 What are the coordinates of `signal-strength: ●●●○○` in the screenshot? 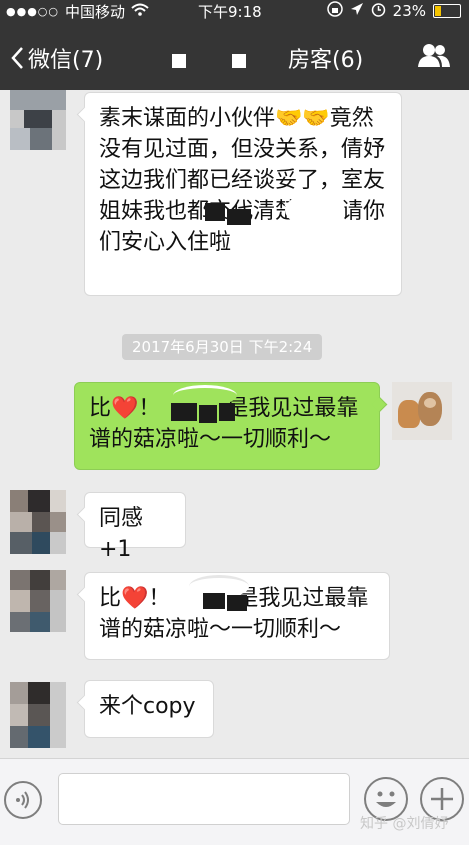 It's located at (32, 11).